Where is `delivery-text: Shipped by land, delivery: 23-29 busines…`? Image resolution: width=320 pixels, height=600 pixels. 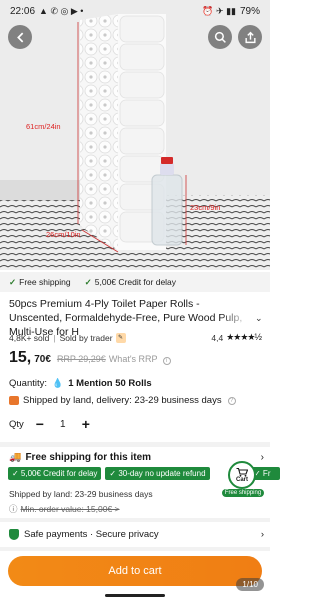 delivery-text: Shipped by land, delivery: 23-29 busines… is located at coordinates (122, 400).